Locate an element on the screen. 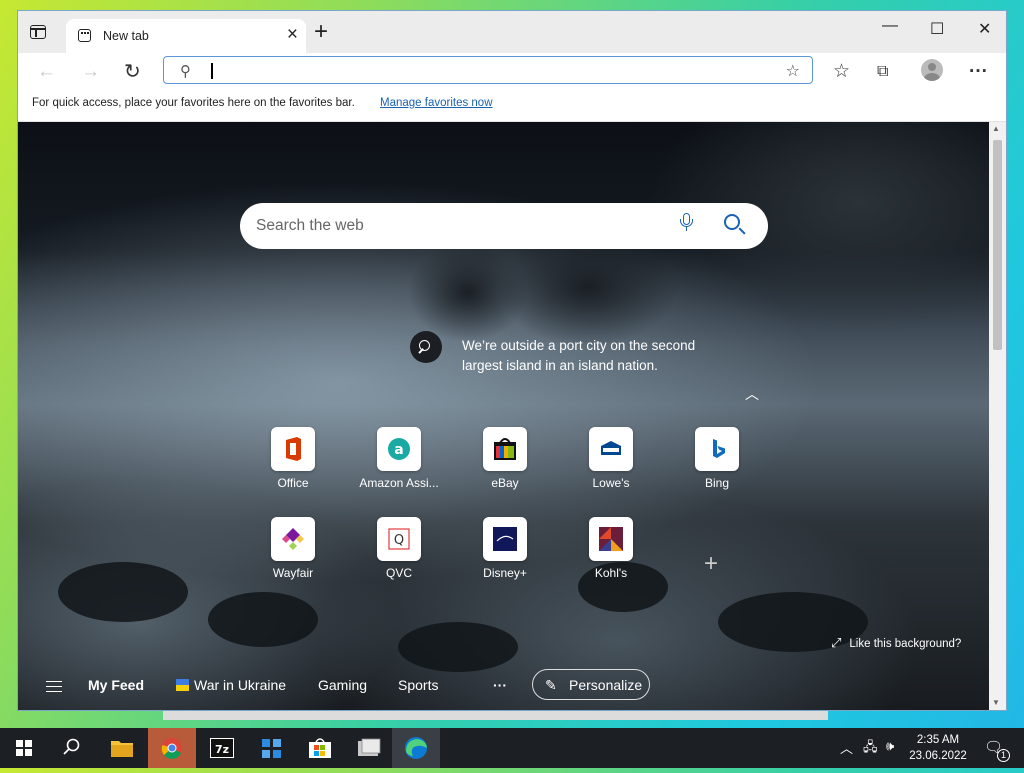 This screenshot has height=773, width=1024. wayfair-icon is located at coordinates (293, 539).